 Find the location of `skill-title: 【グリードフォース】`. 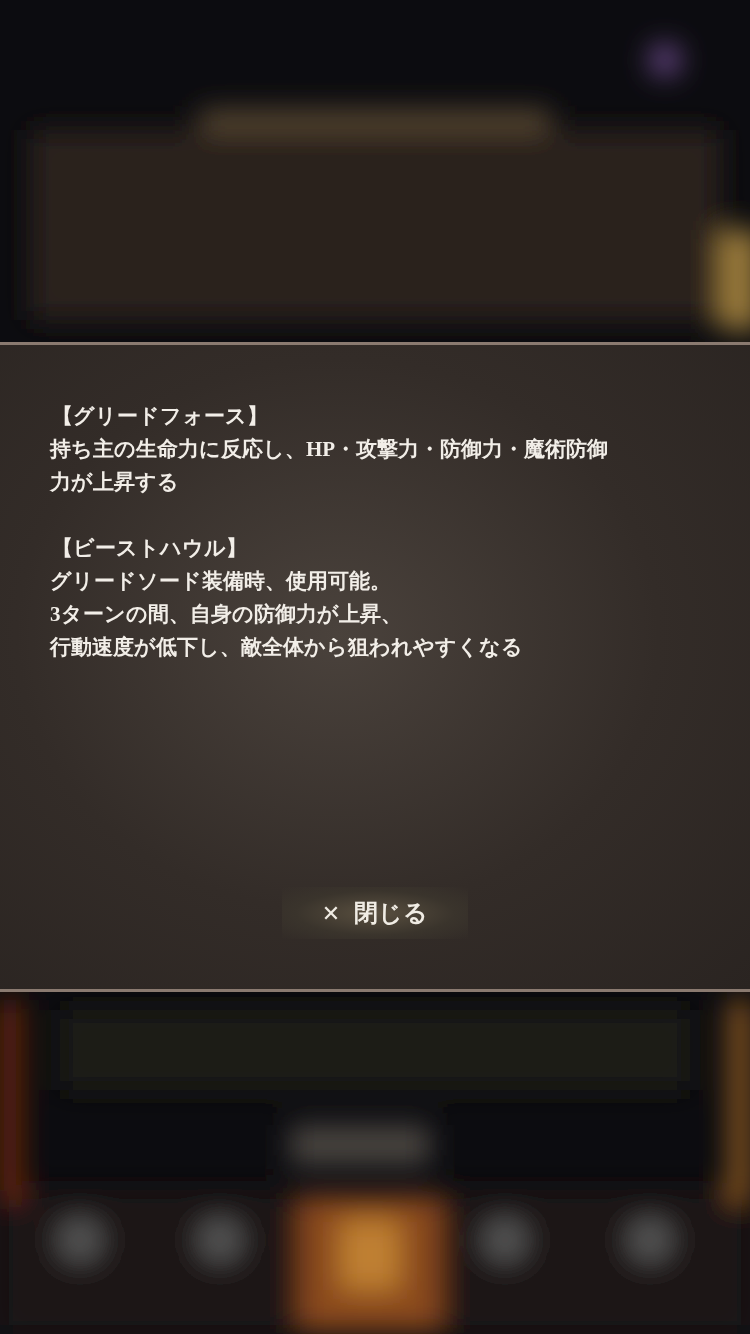

skill-title: 【グリードフォース】 is located at coordinates (160, 416).